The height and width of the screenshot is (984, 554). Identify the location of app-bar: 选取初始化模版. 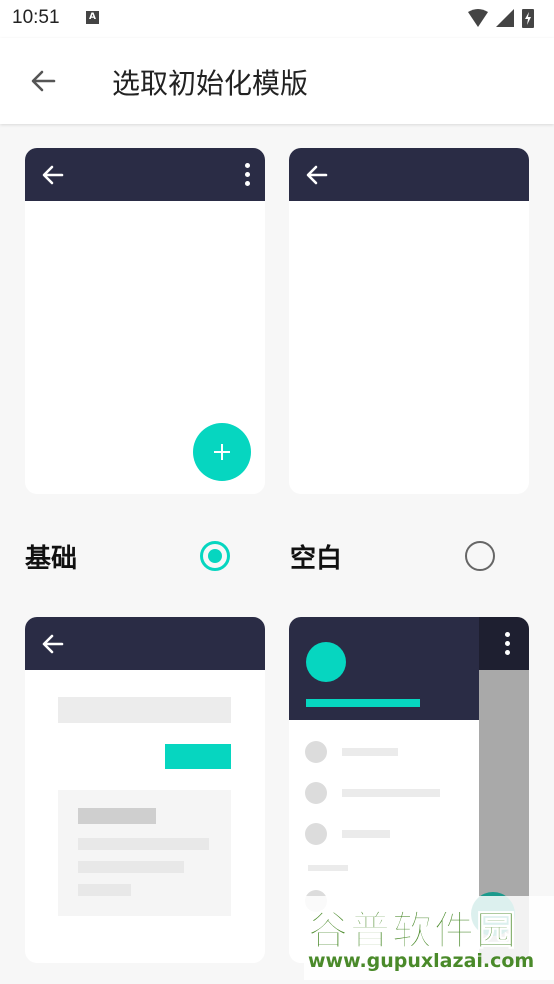
(277, 81).